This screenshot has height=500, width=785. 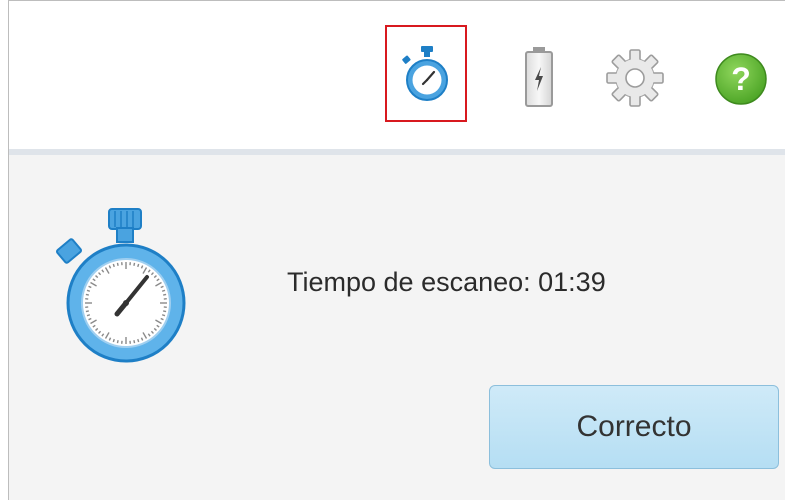 I want to click on settings-button, so click(x=635, y=78).